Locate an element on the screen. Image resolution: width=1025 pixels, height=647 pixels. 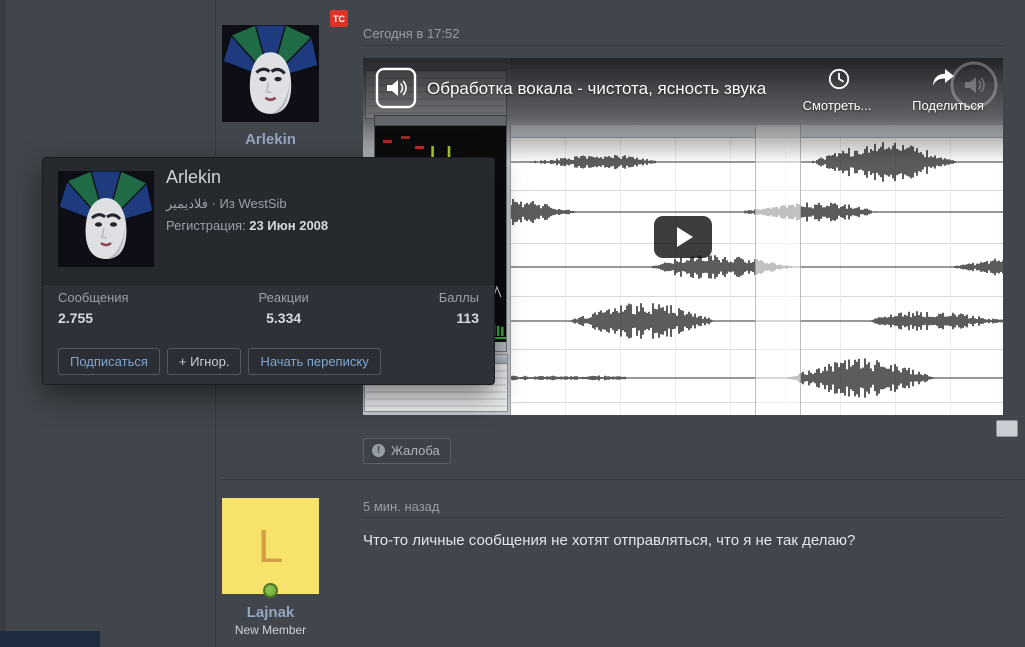
quick-nav-button is located at coordinates (1007, 428).